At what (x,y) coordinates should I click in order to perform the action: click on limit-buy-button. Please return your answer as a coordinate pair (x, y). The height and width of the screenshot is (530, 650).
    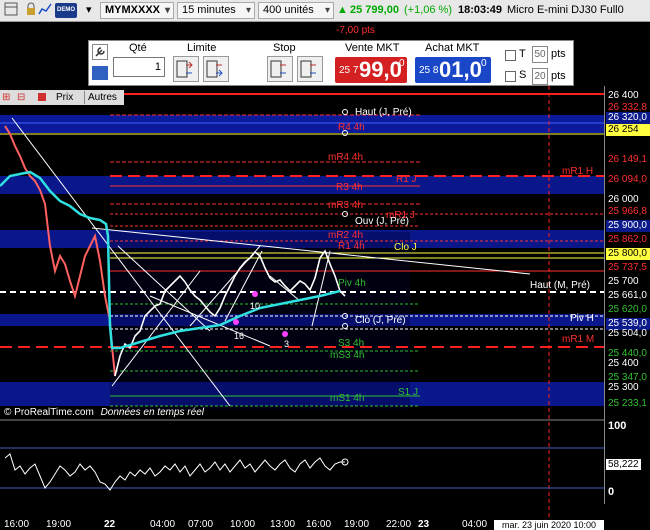
    Looking at the image, I should click on (186, 69).